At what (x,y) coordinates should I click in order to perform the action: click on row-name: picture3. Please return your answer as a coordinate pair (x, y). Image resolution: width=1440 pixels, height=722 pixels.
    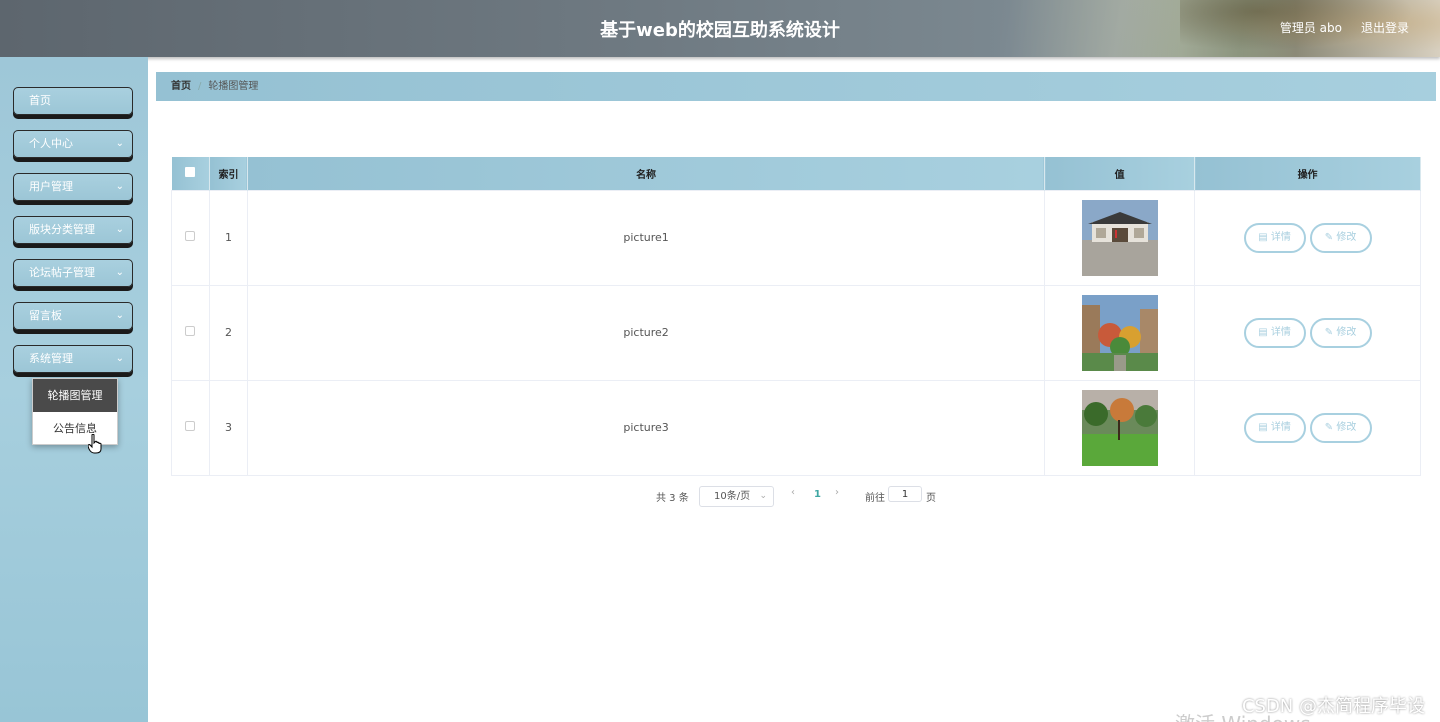
    Looking at the image, I should click on (646, 427).